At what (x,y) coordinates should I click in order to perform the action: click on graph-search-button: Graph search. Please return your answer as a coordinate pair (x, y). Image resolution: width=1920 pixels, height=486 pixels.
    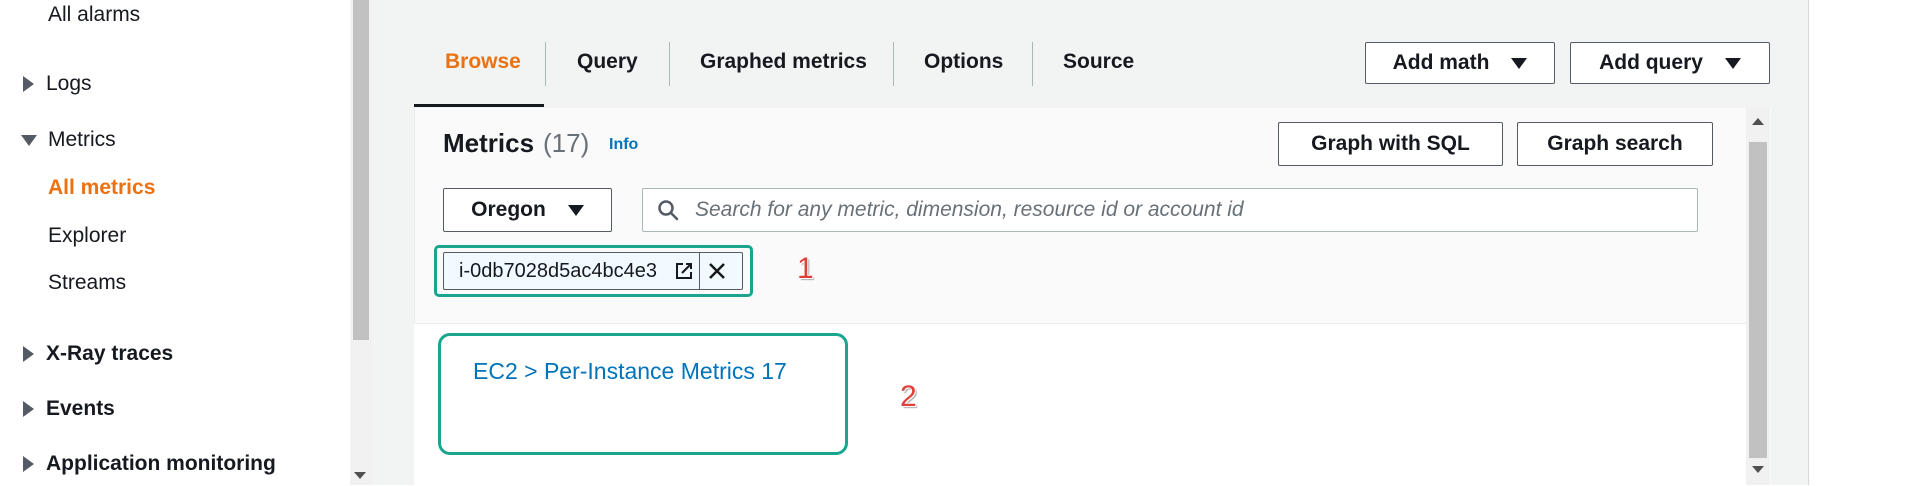
    Looking at the image, I should click on (1615, 144).